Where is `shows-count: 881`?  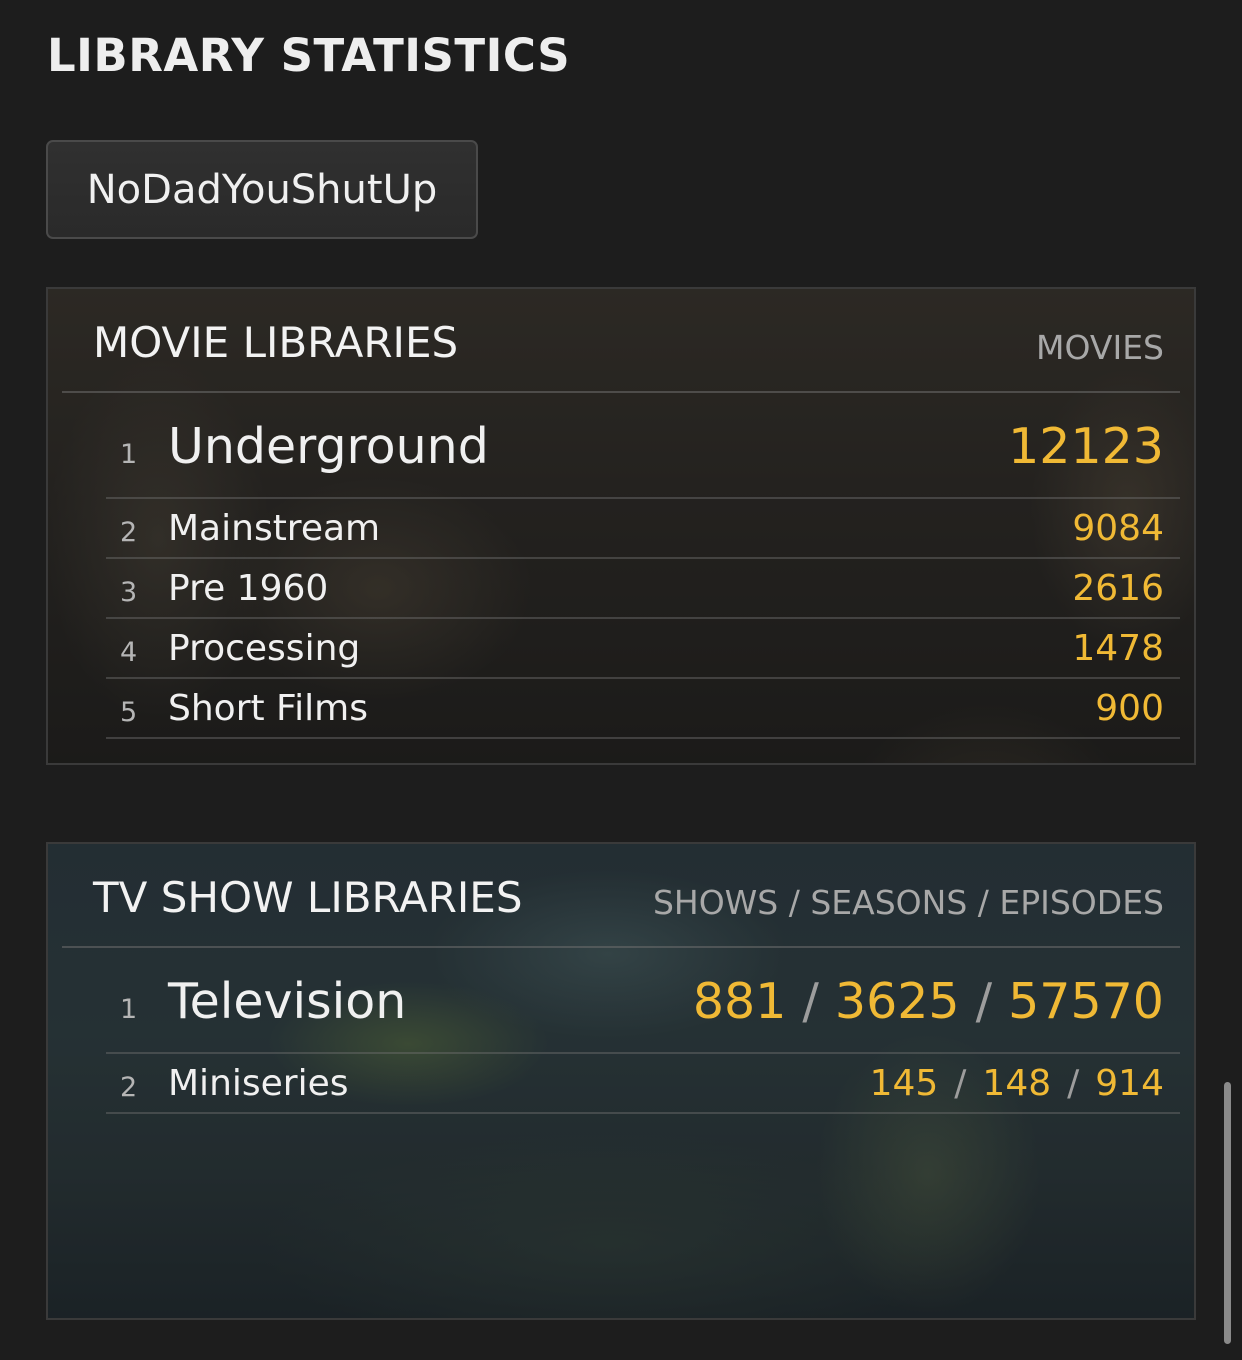 shows-count: 881 is located at coordinates (739, 1001).